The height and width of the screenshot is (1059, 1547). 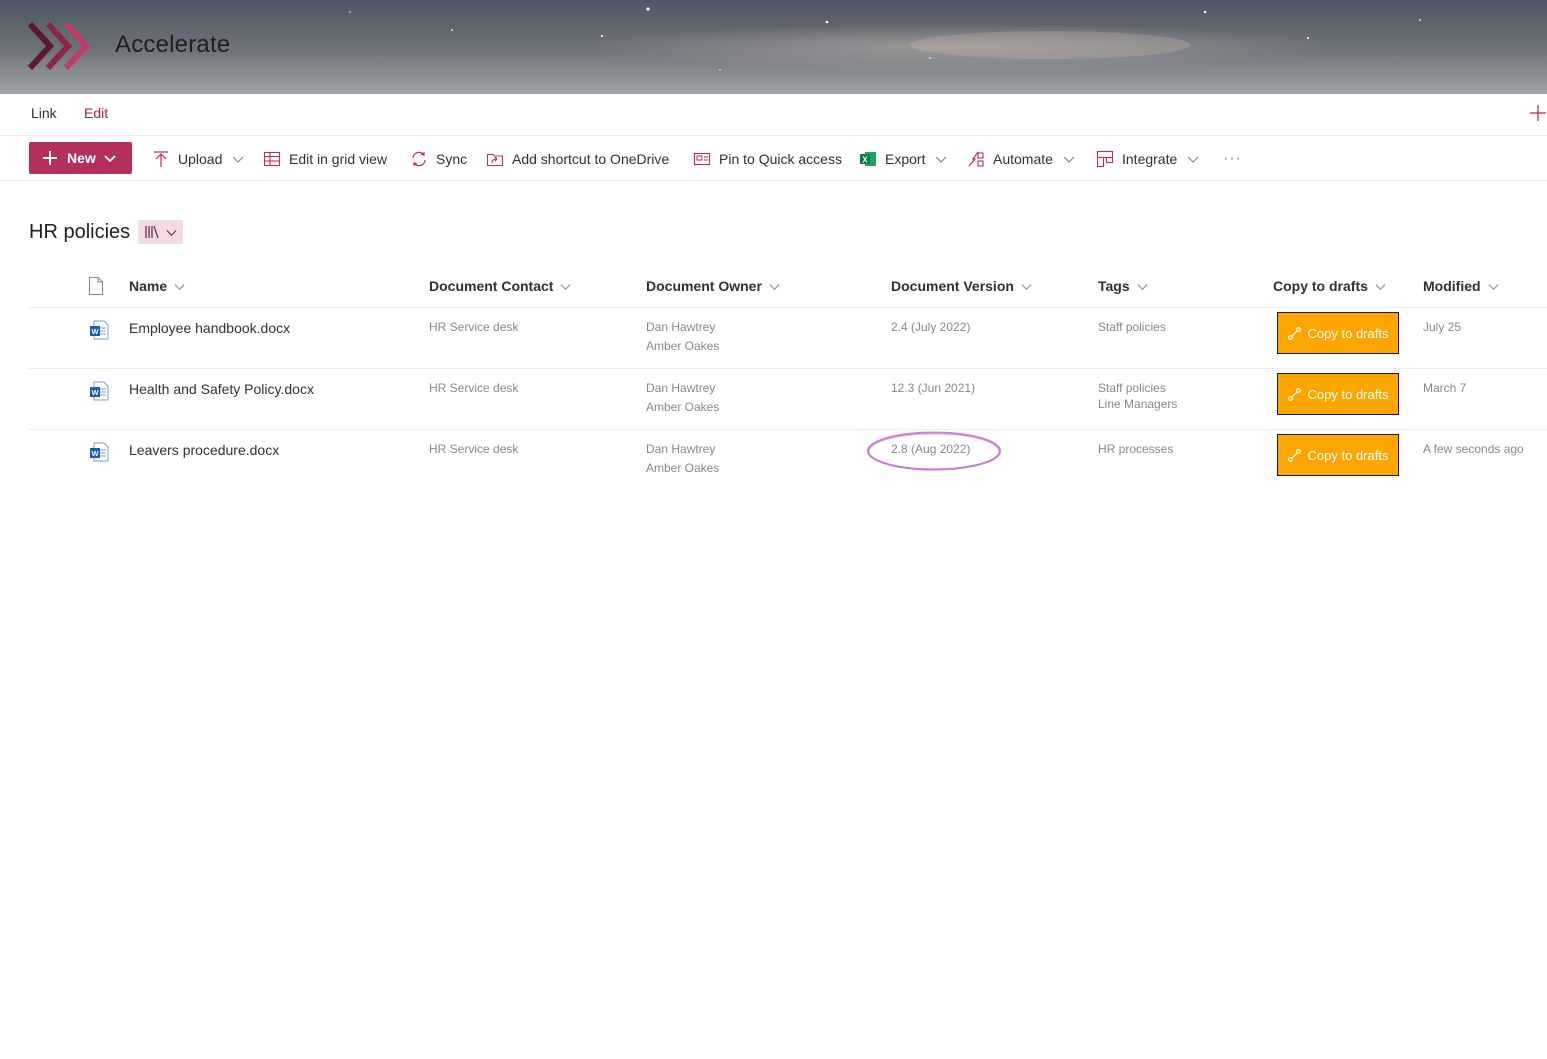 I want to click on column-label: Name, so click(x=148, y=286).